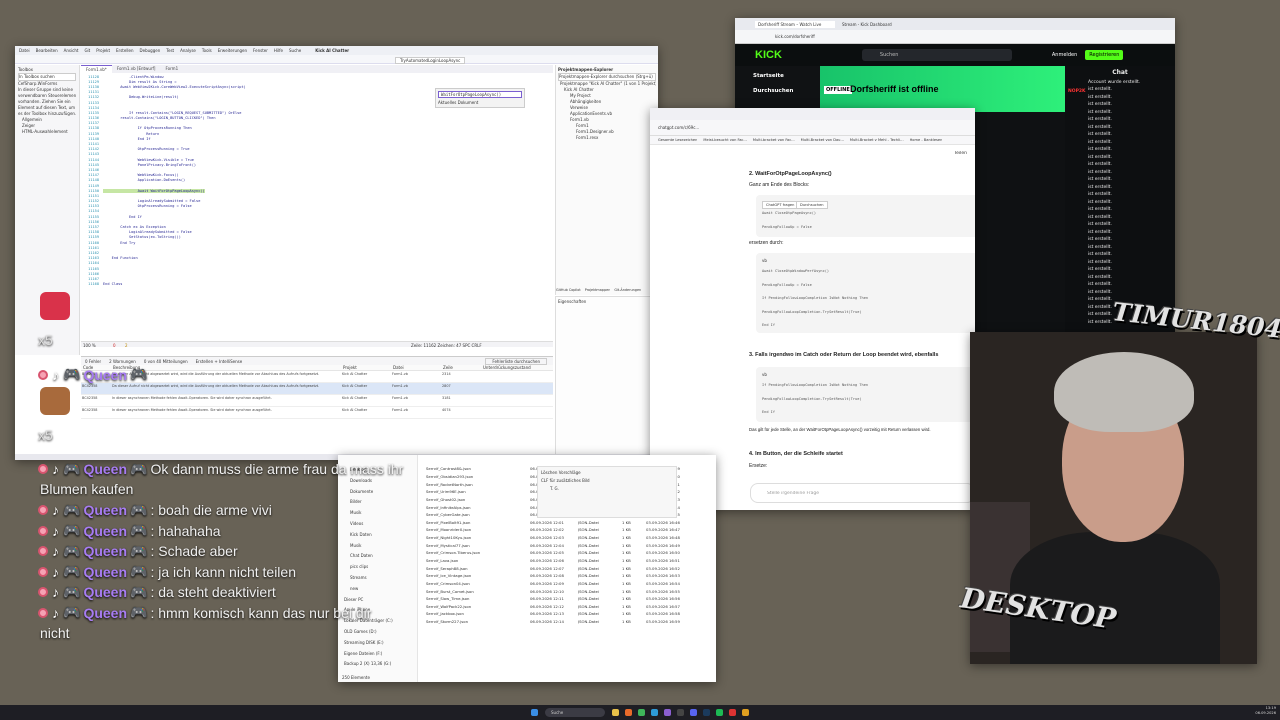  I want to click on tab-kick-dashboard: Stream - Kick Dashboard, so click(879, 24).